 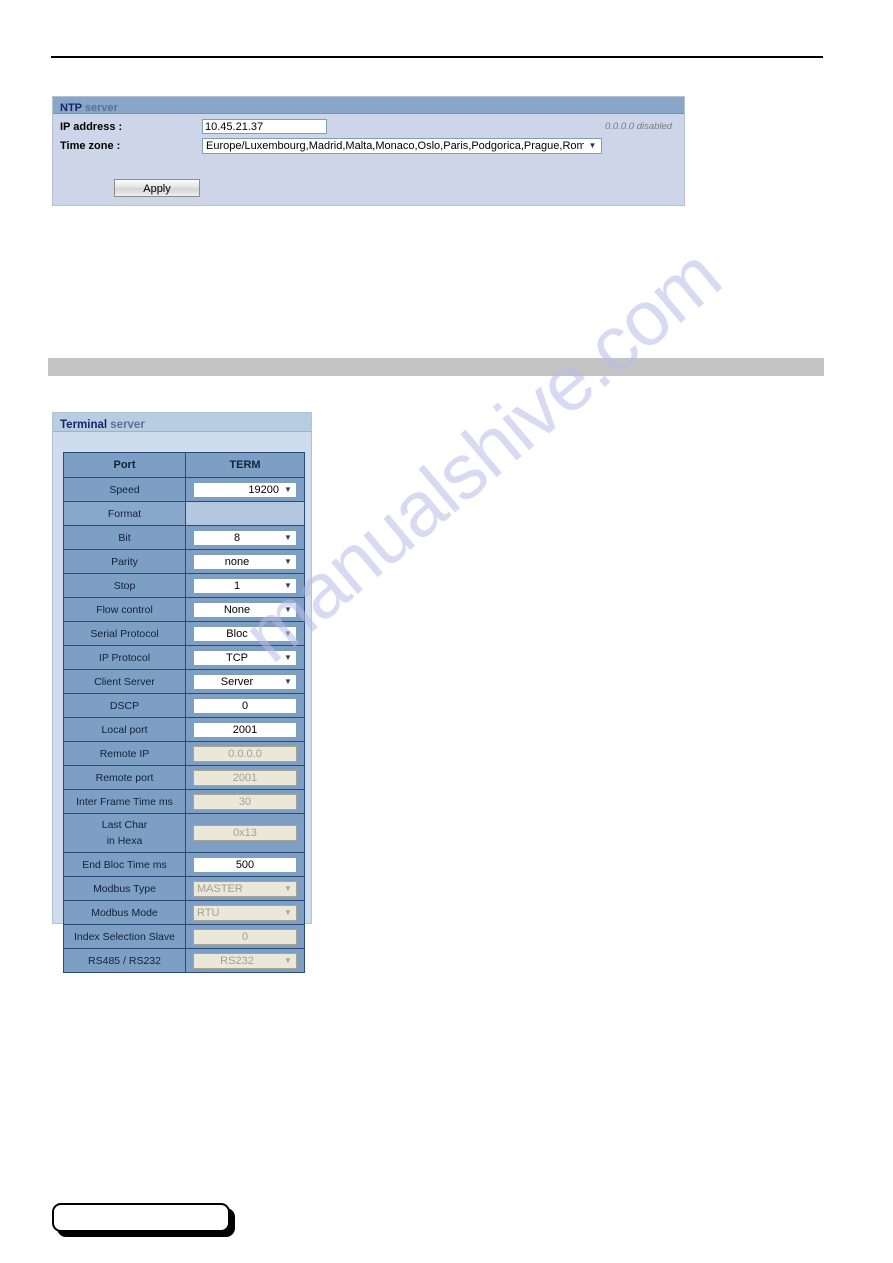 I want to click on row-label-local-port: Local port, so click(x=124, y=729).